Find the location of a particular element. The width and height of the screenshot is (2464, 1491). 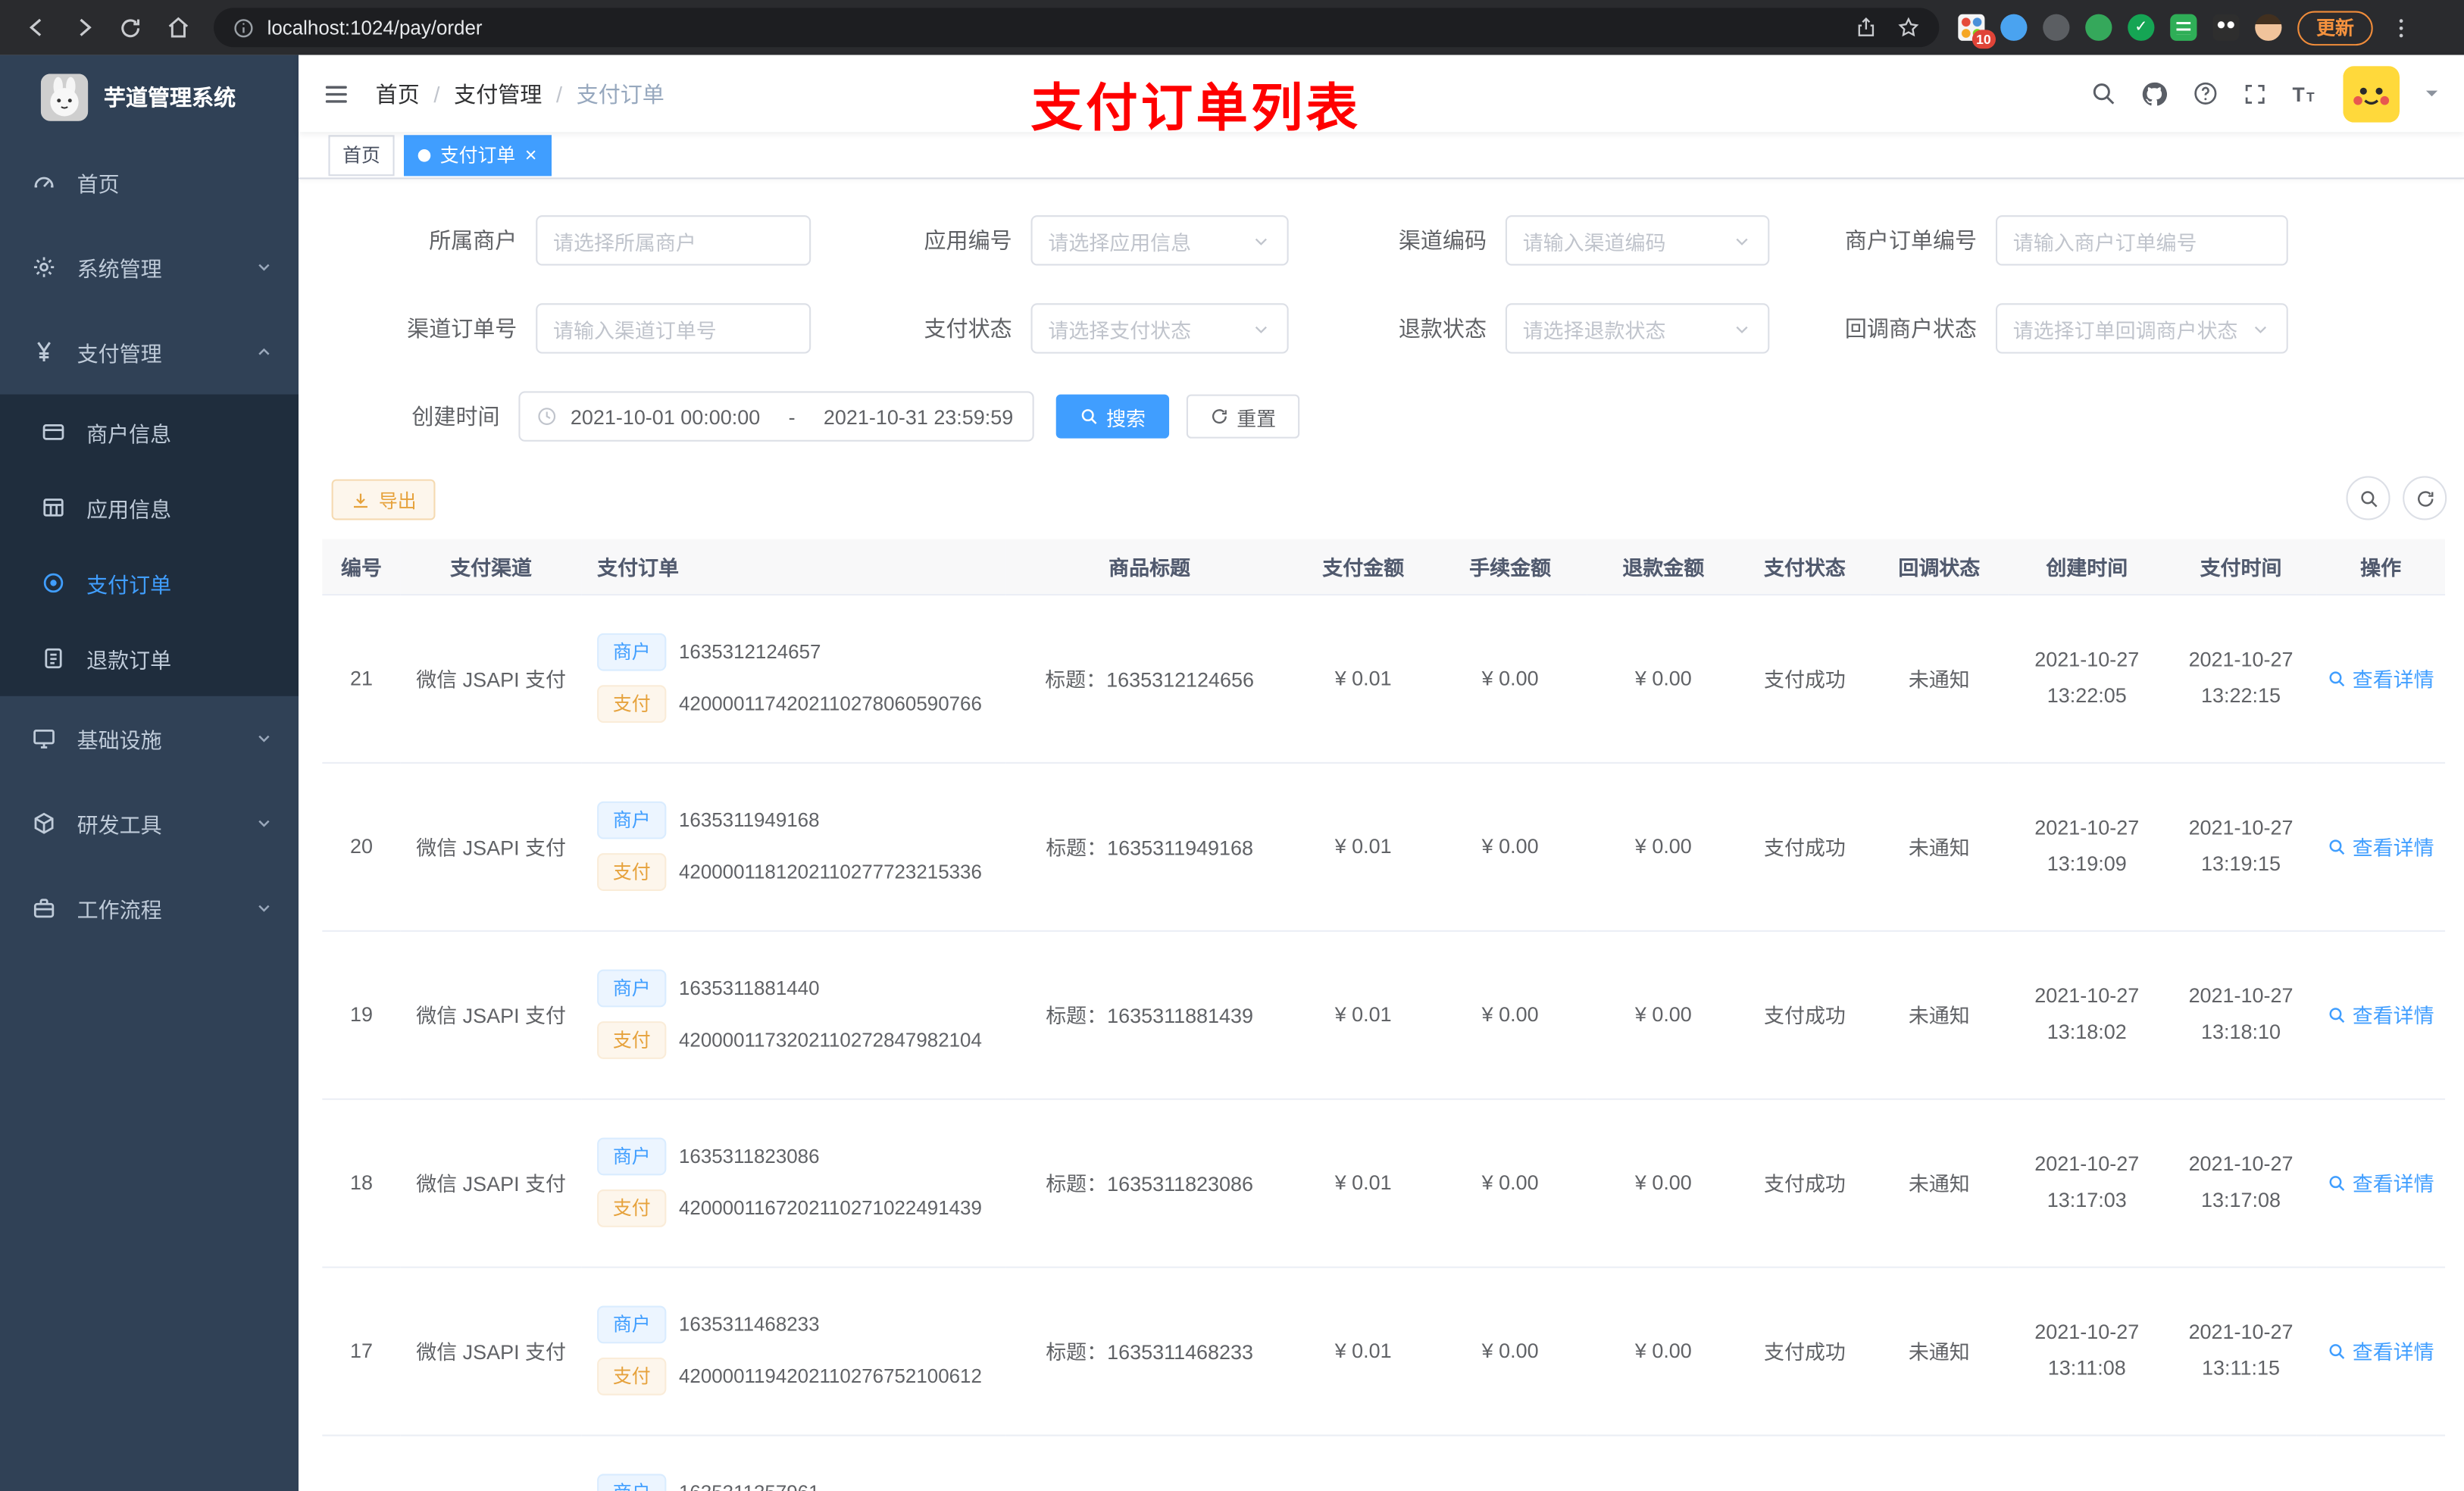

hamburger-icon is located at coordinates (336, 94).